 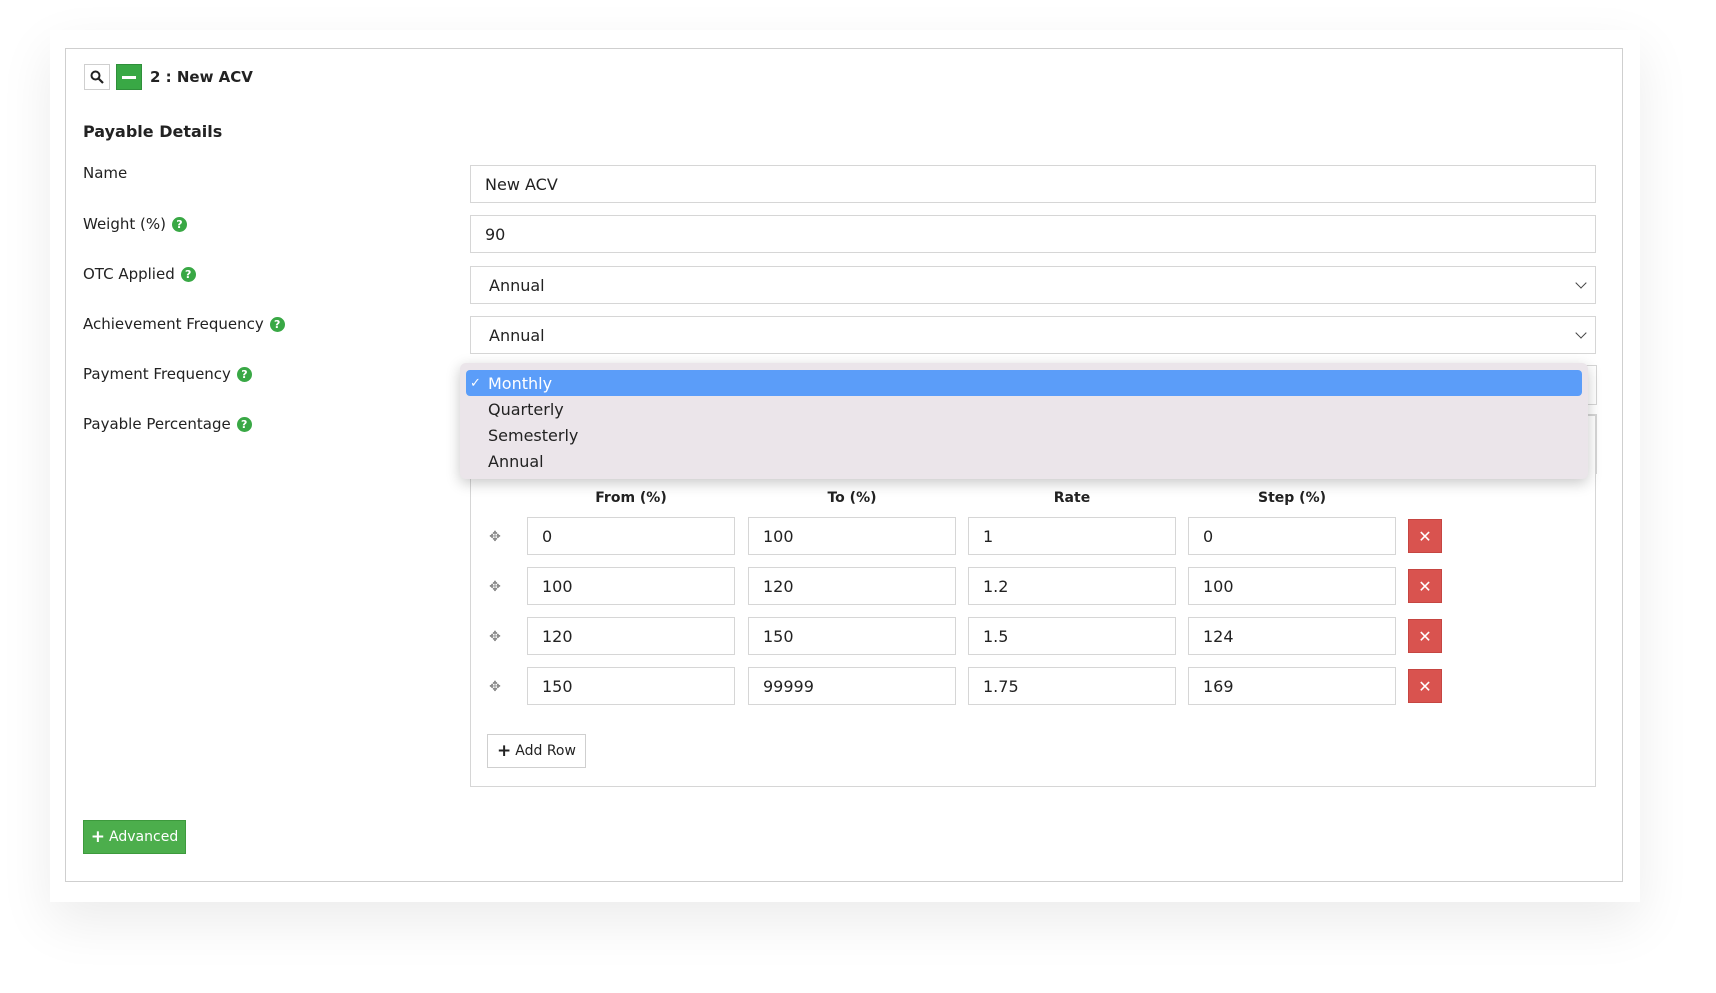 What do you see at coordinates (536, 751) in the screenshot?
I see `add-row-button: + Add Row` at bounding box center [536, 751].